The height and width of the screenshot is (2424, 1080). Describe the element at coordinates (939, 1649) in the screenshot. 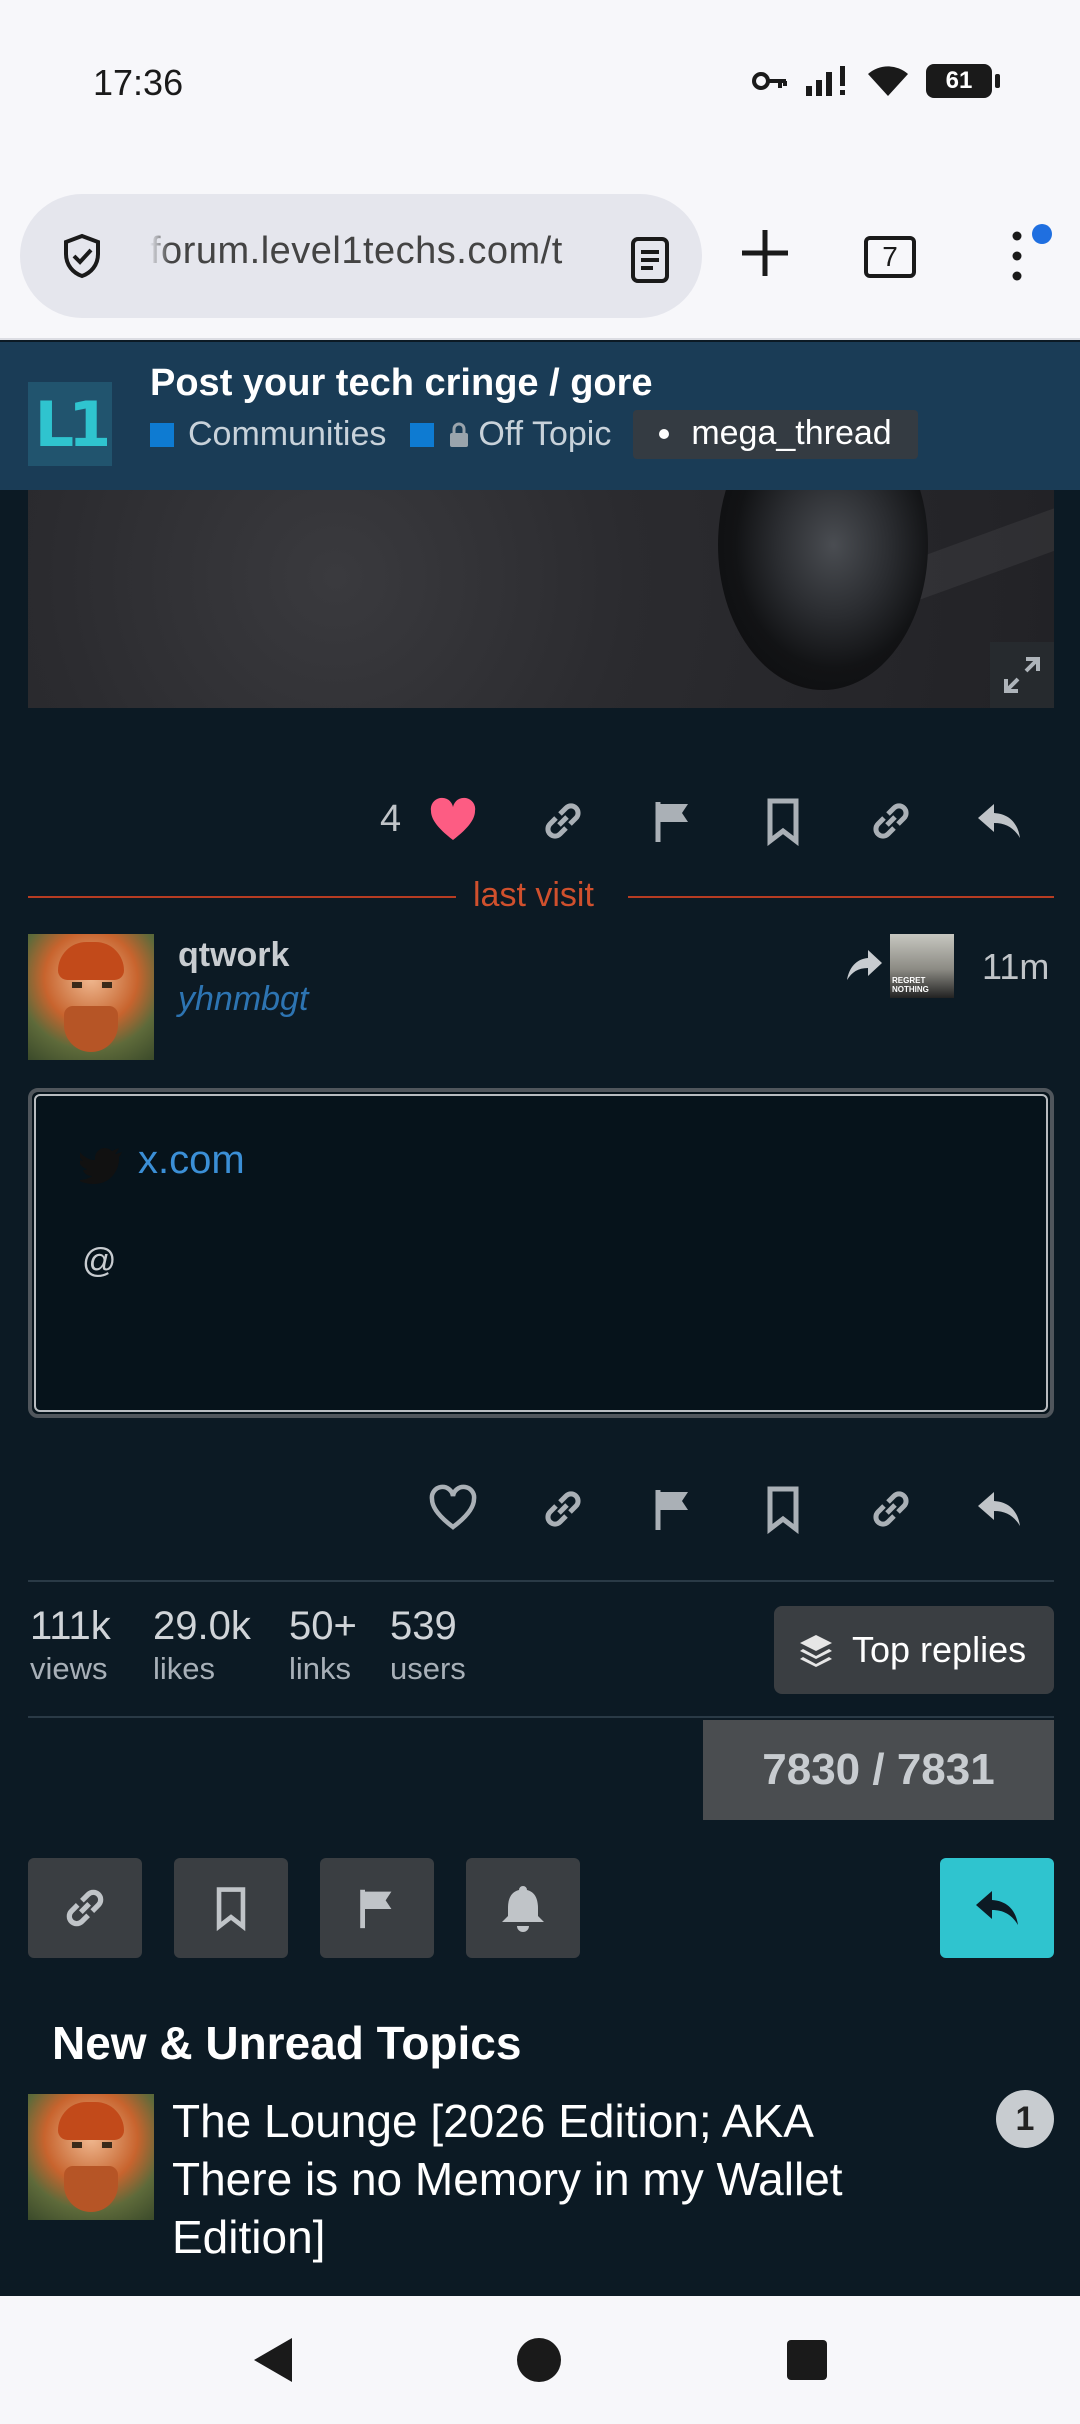

I see `top-replies-label: Top replies` at that location.